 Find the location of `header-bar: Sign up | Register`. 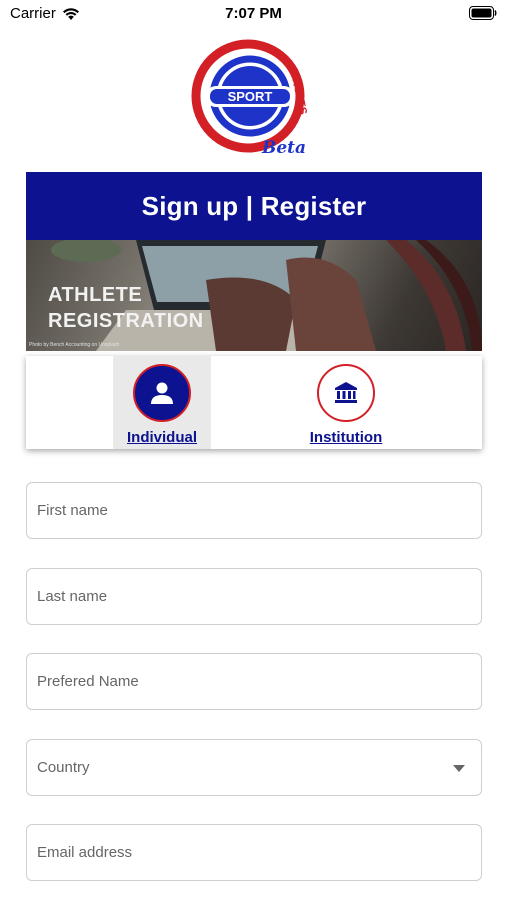

header-bar: Sign up | Register is located at coordinates (254, 206).